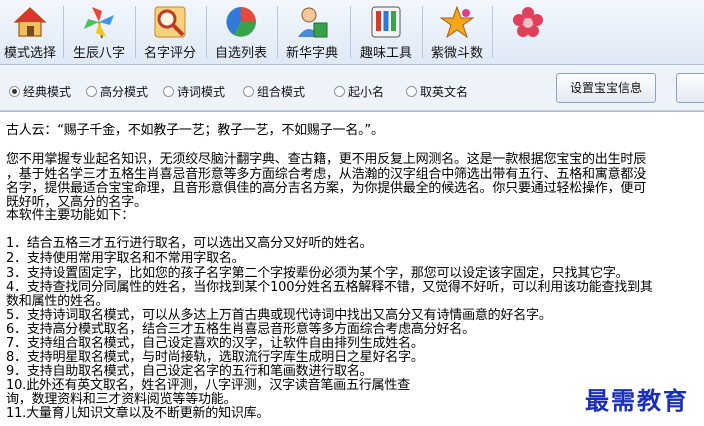 This screenshot has width=704, height=426. Describe the element at coordinates (201, 92) in the screenshot. I see `radio-label: 诗词模式` at that location.